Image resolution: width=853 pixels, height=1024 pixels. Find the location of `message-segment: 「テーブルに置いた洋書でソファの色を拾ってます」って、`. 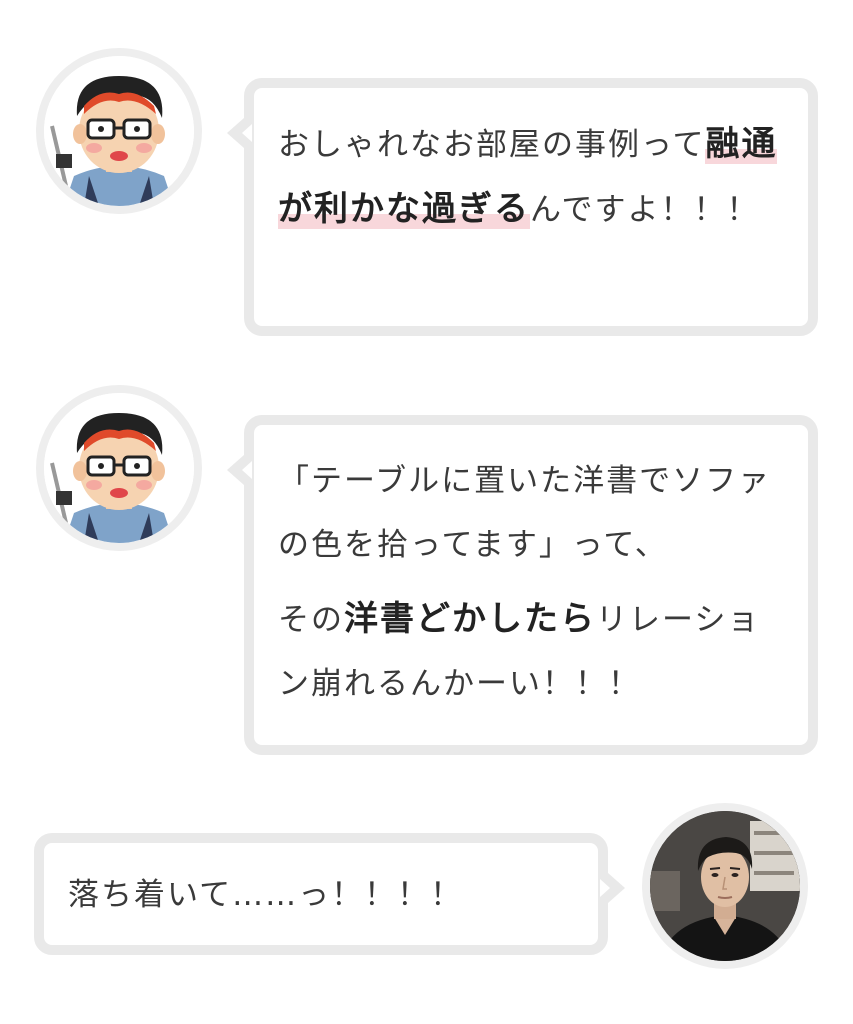

message-segment: 「テーブルに置いた洋書でソファの色を拾ってます」って、 is located at coordinates (525, 513).